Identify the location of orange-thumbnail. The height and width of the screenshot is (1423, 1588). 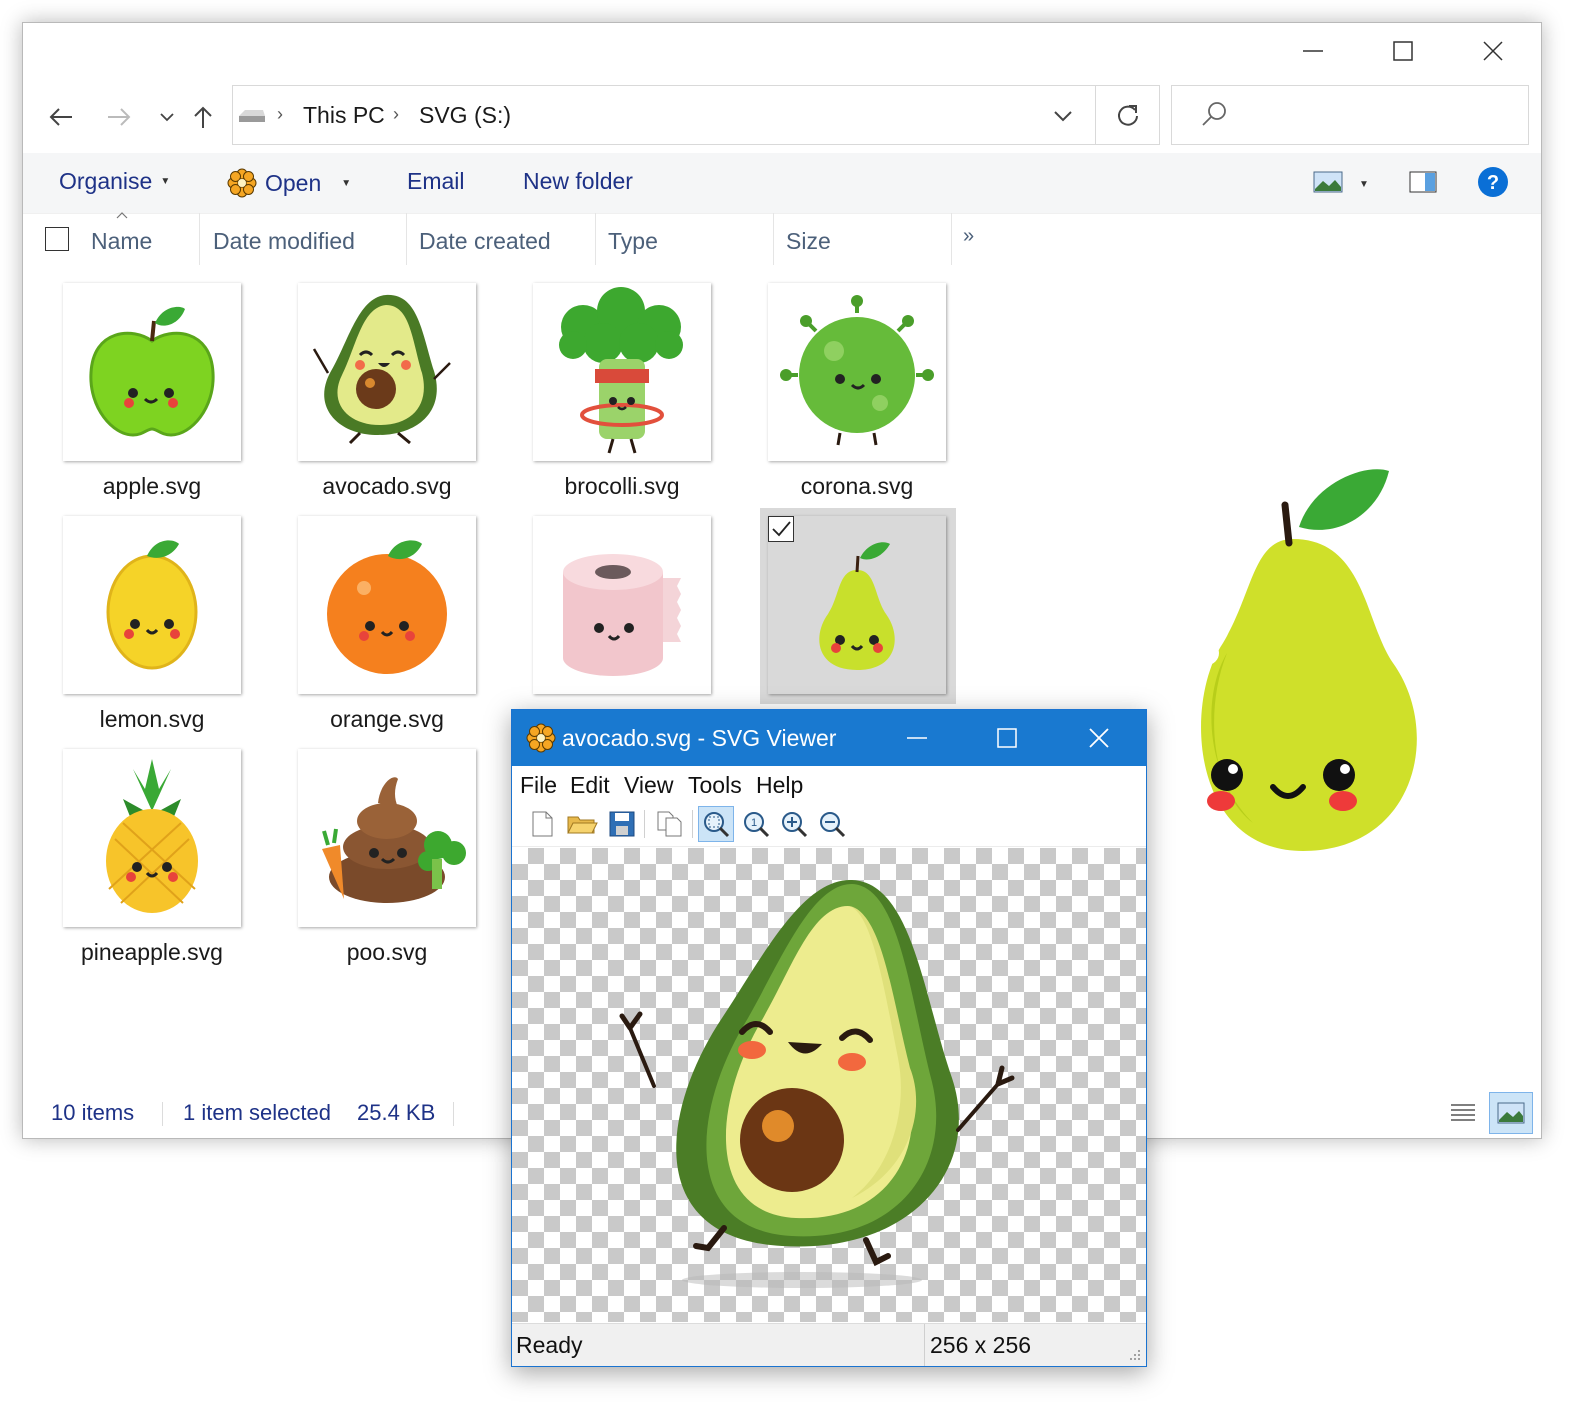
(387, 605).